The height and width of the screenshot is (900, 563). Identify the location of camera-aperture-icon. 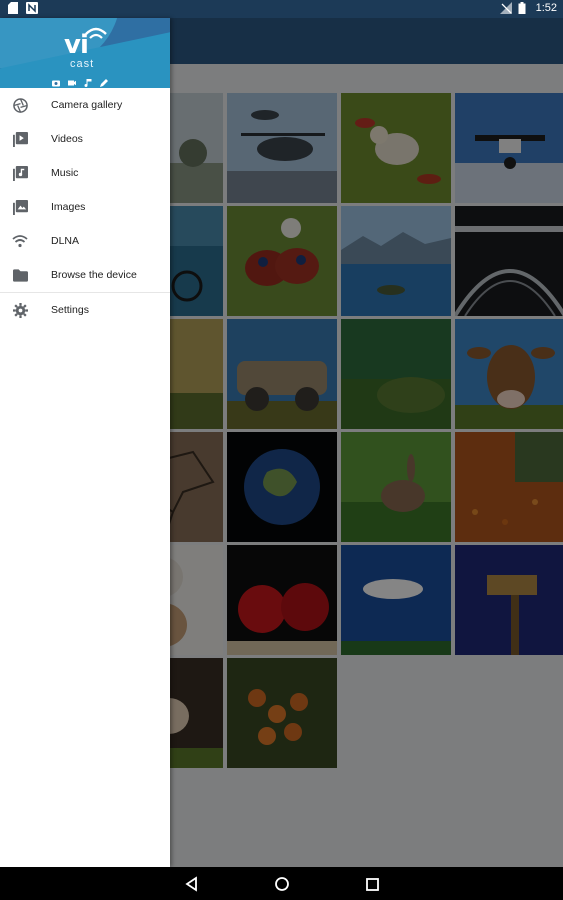
(20, 105).